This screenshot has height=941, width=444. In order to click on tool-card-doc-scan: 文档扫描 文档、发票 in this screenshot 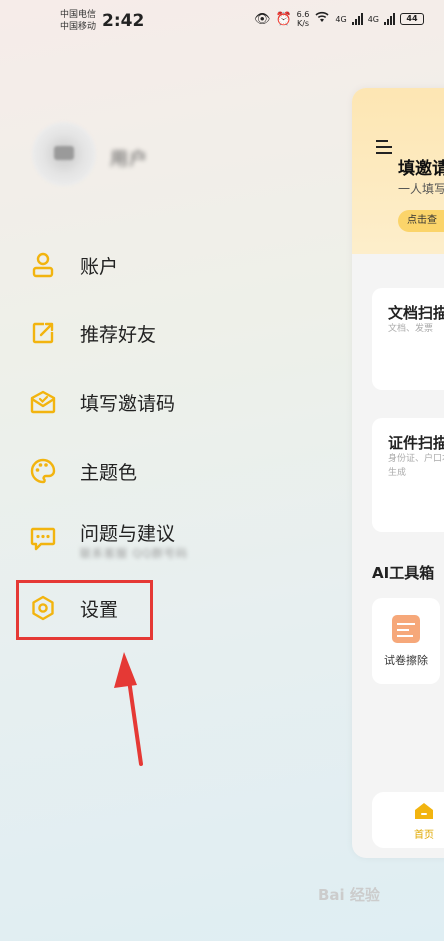, I will do `click(408, 339)`.